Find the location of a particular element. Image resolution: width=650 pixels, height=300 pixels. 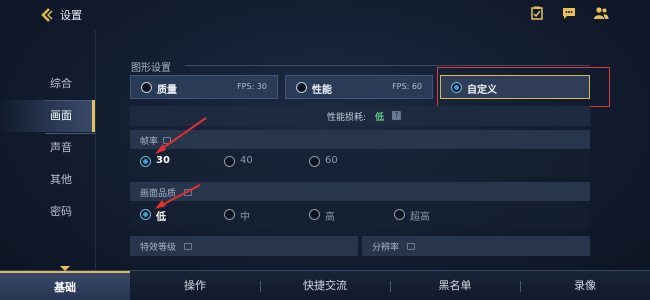

tab-quick-chat: 快捷交流 is located at coordinates (325, 285).